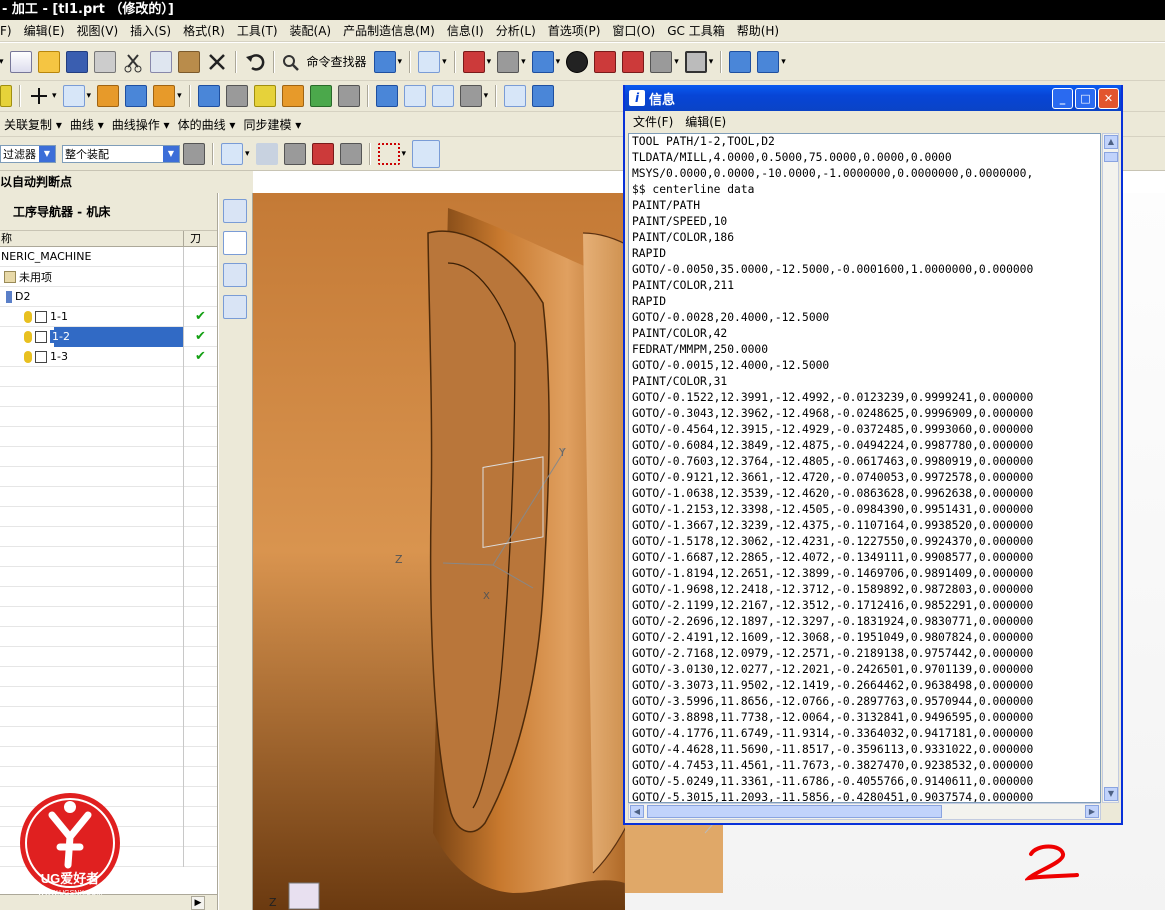 The image size is (1165, 910). What do you see at coordinates (337, 61) in the screenshot?
I see `command-finder-label: 命令查找器` at bounding box center [337, 61].